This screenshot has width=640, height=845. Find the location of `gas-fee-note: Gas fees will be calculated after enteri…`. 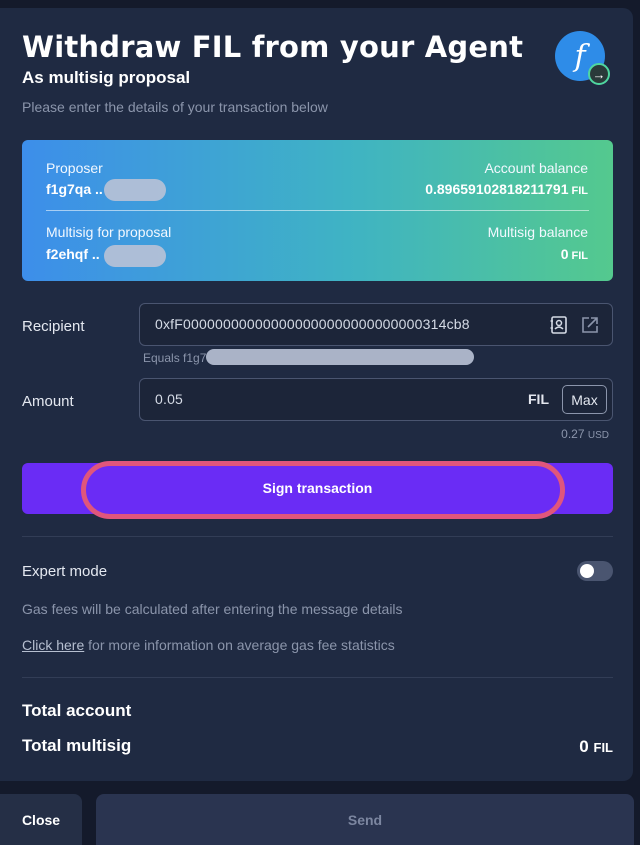

gas-fee-note: Gas fees will be calculated after enteri… is located at coordinates (212, 609).